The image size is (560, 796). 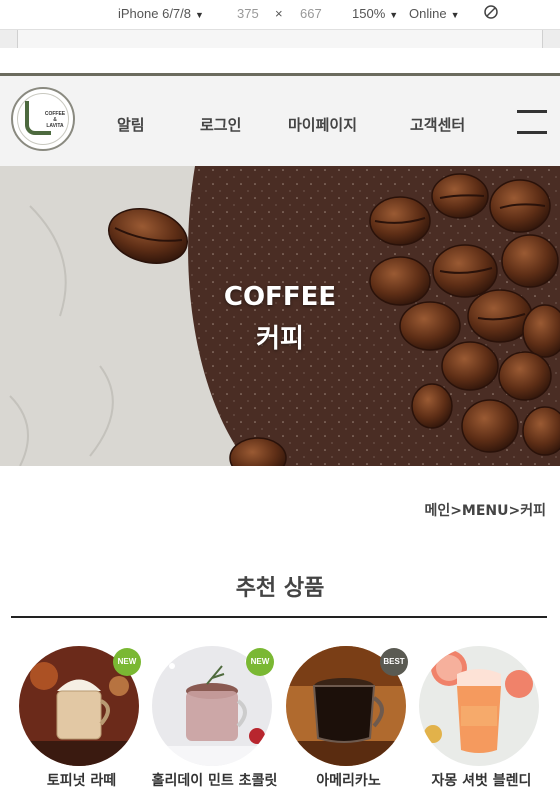 What do you see at coordinates (280, 588) in the screenshot?
I see `section-title: 추천 상품` at bounding box center [280, 588].